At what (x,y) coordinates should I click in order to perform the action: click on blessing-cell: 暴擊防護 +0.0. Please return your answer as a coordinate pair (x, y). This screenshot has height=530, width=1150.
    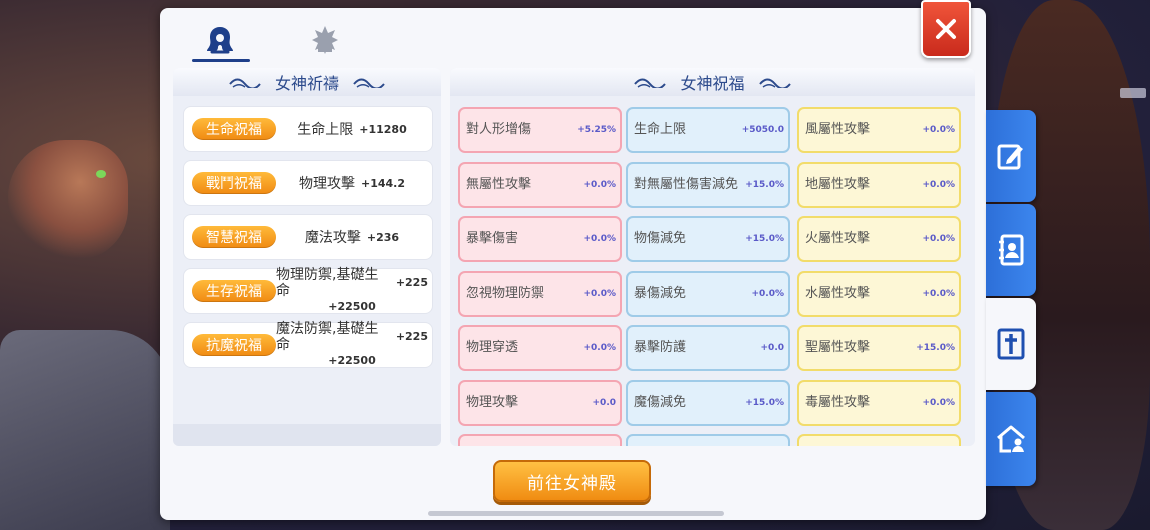
    Looking at the image, I should click on (708, 348).